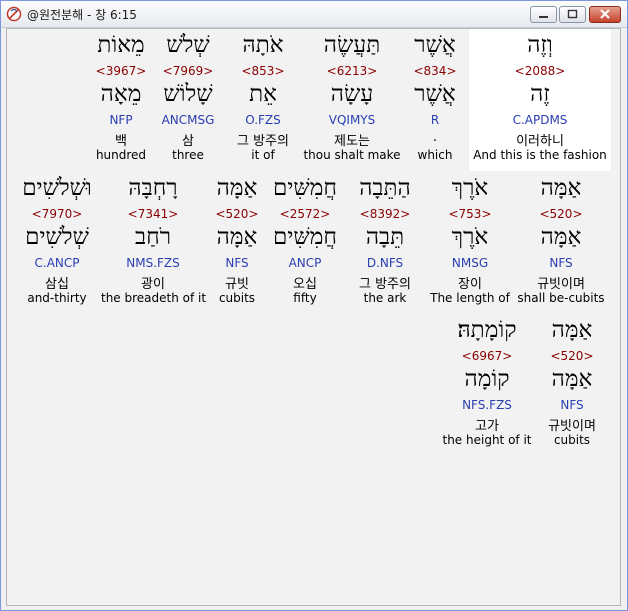 This screenshot has height=611, width=628. What do you see at coordinates (470, 237) in the screenshot?
I see `hebrew-lemma: אֹרֶךְ` at bounding box center [470, 237].